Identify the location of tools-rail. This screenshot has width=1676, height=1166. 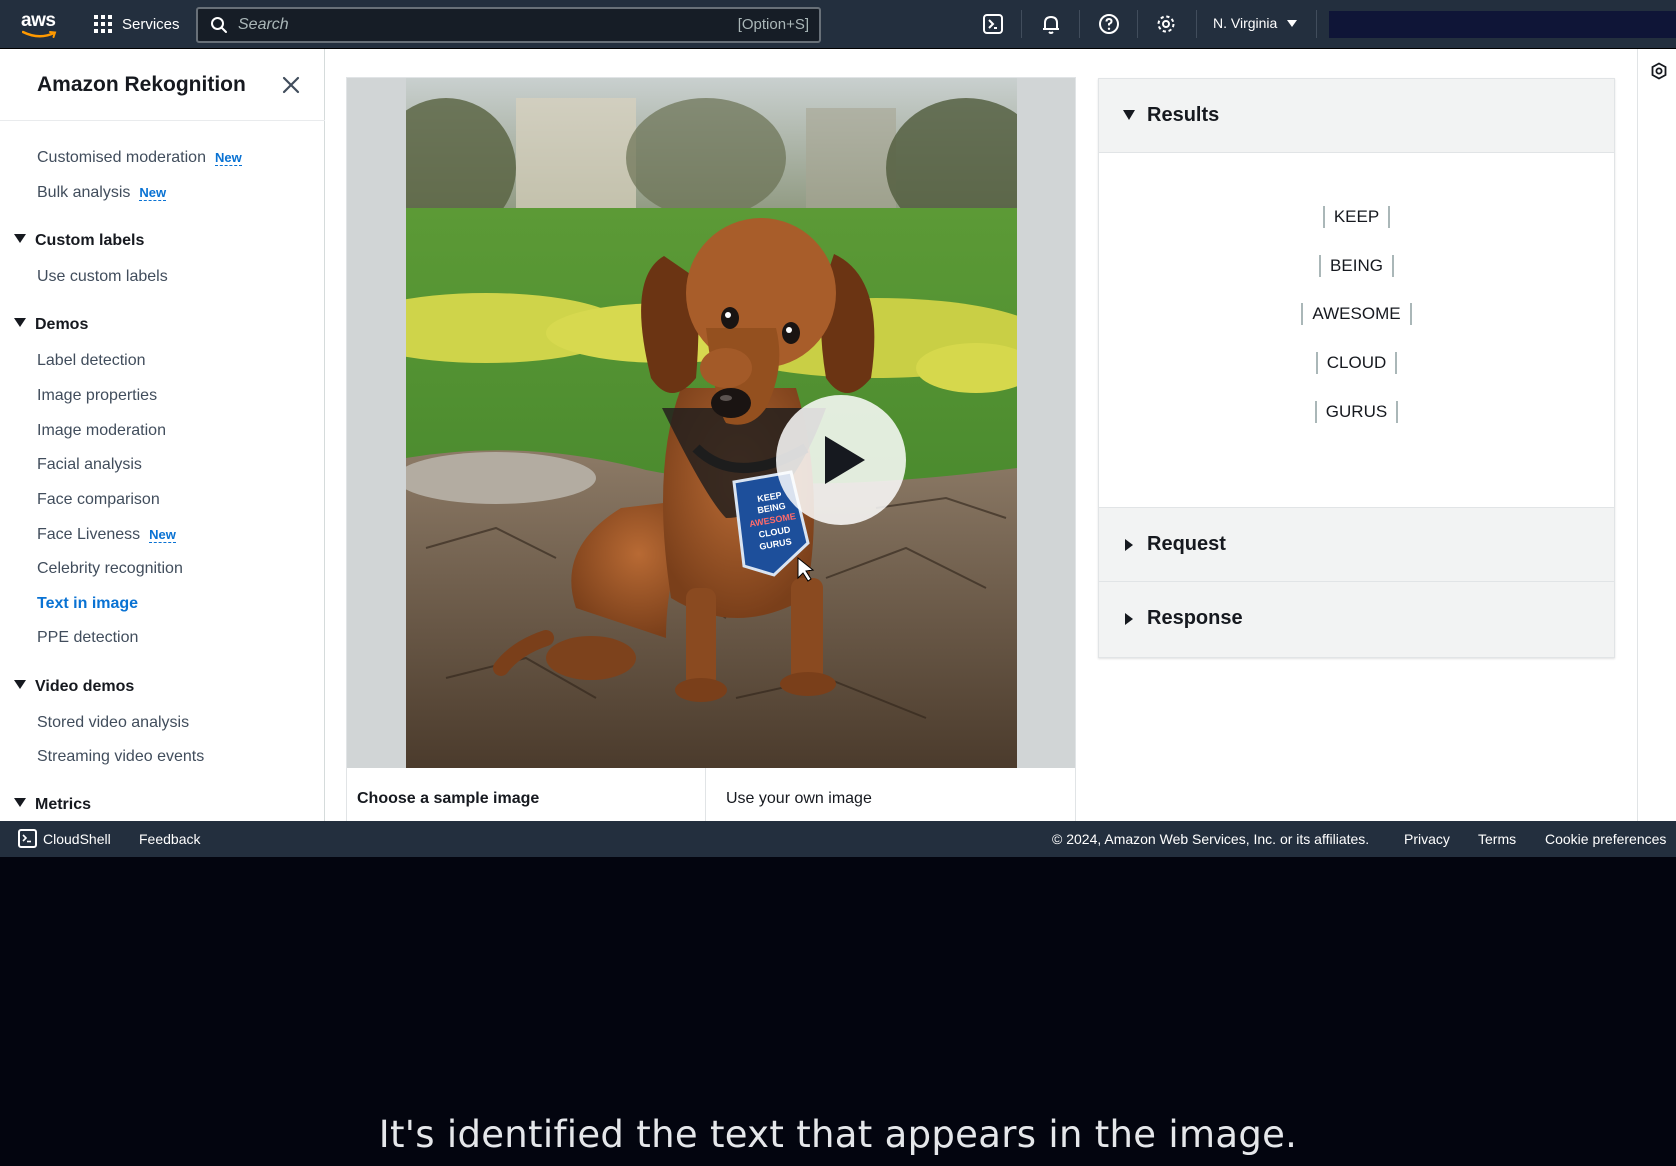
(1656, 435).